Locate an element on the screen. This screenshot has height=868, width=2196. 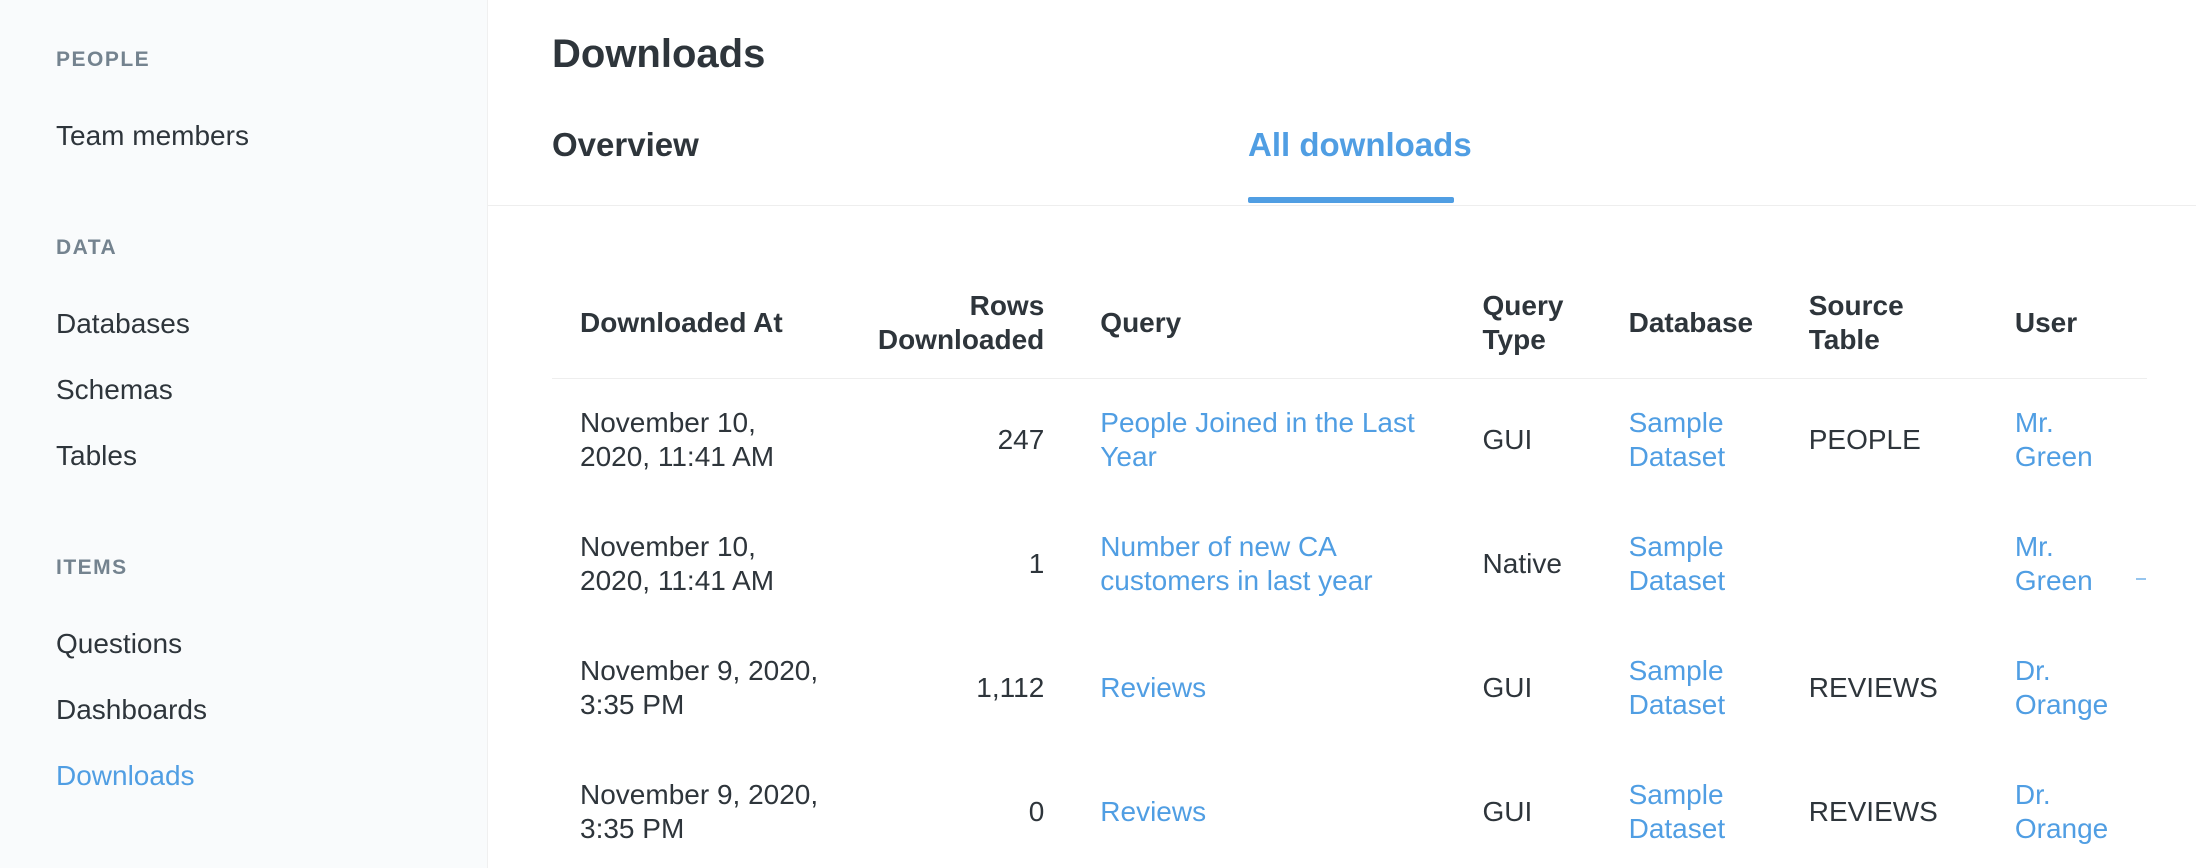
link-text: customers in last year is located at coordinates (1236, 580).